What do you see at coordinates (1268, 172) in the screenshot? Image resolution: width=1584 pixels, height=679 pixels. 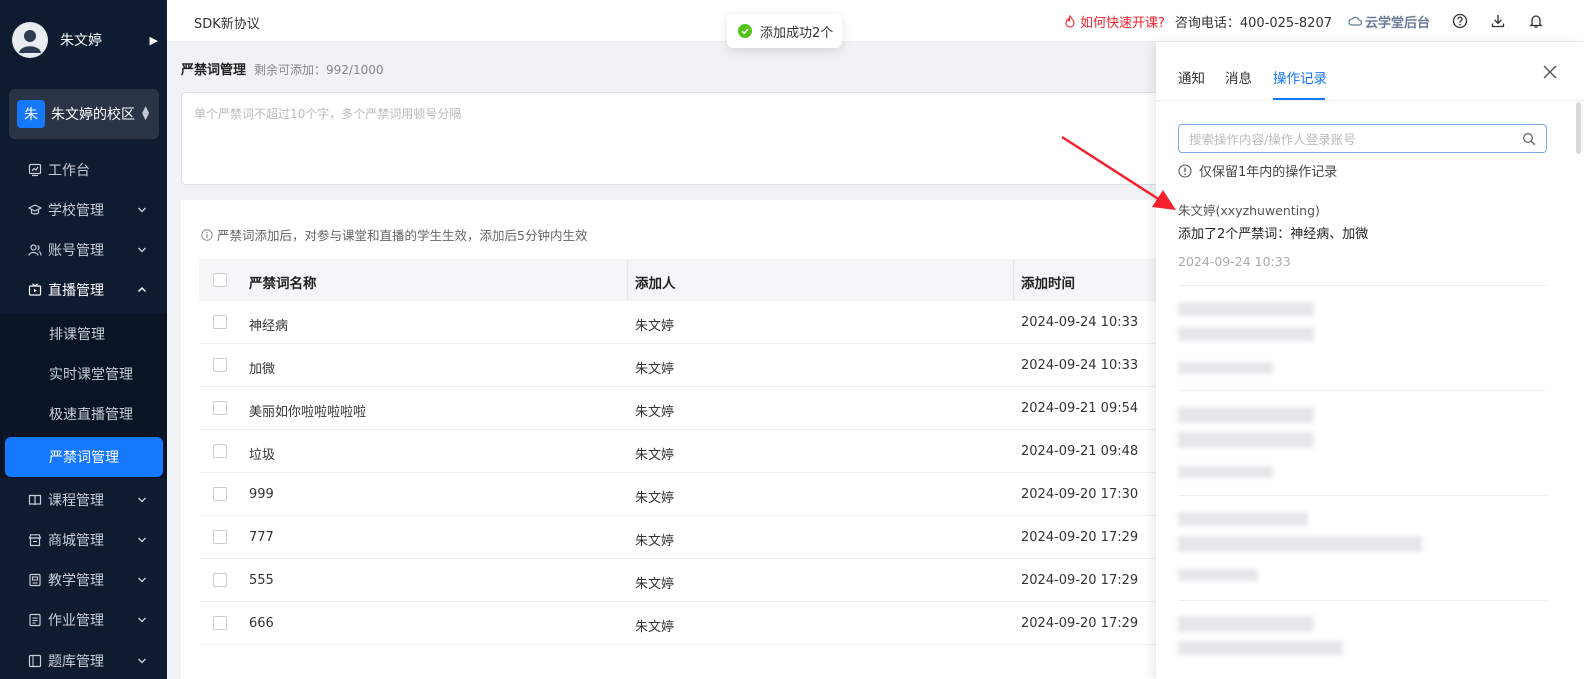 I see `retention-text: 仅保留1年内的操作记录` at bounding box center [1268, 172].